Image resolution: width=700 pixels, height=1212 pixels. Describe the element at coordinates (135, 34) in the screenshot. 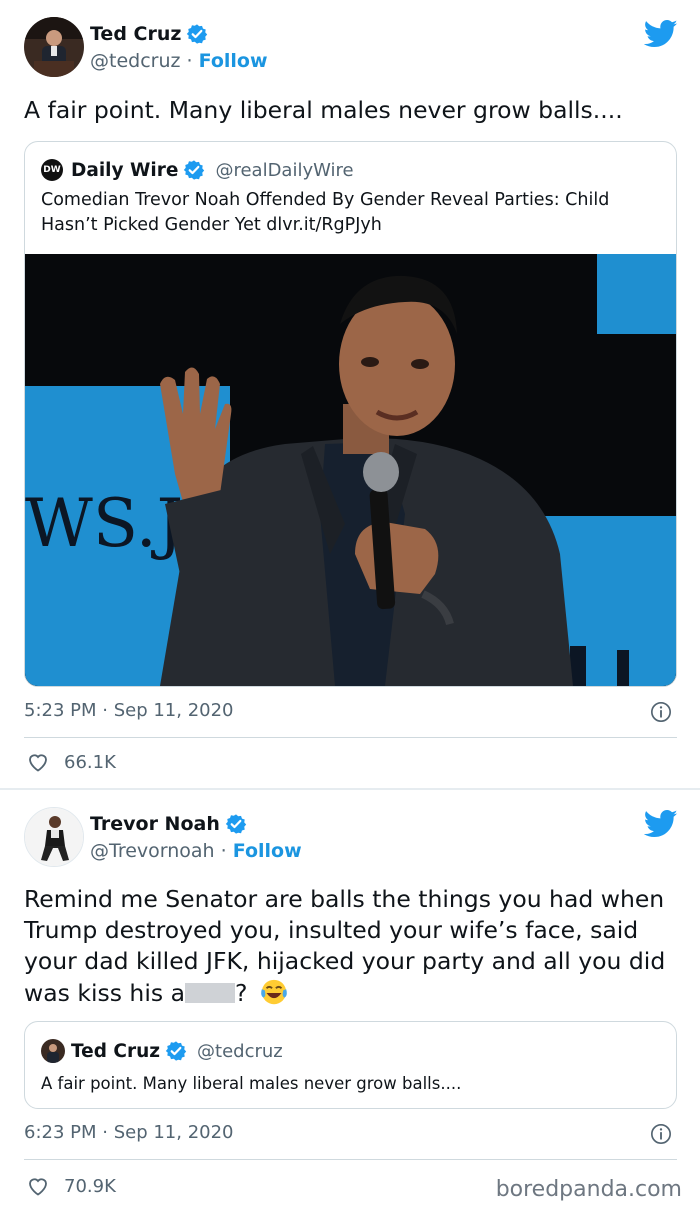

I see `author-name: Ted Cruz` at that location.